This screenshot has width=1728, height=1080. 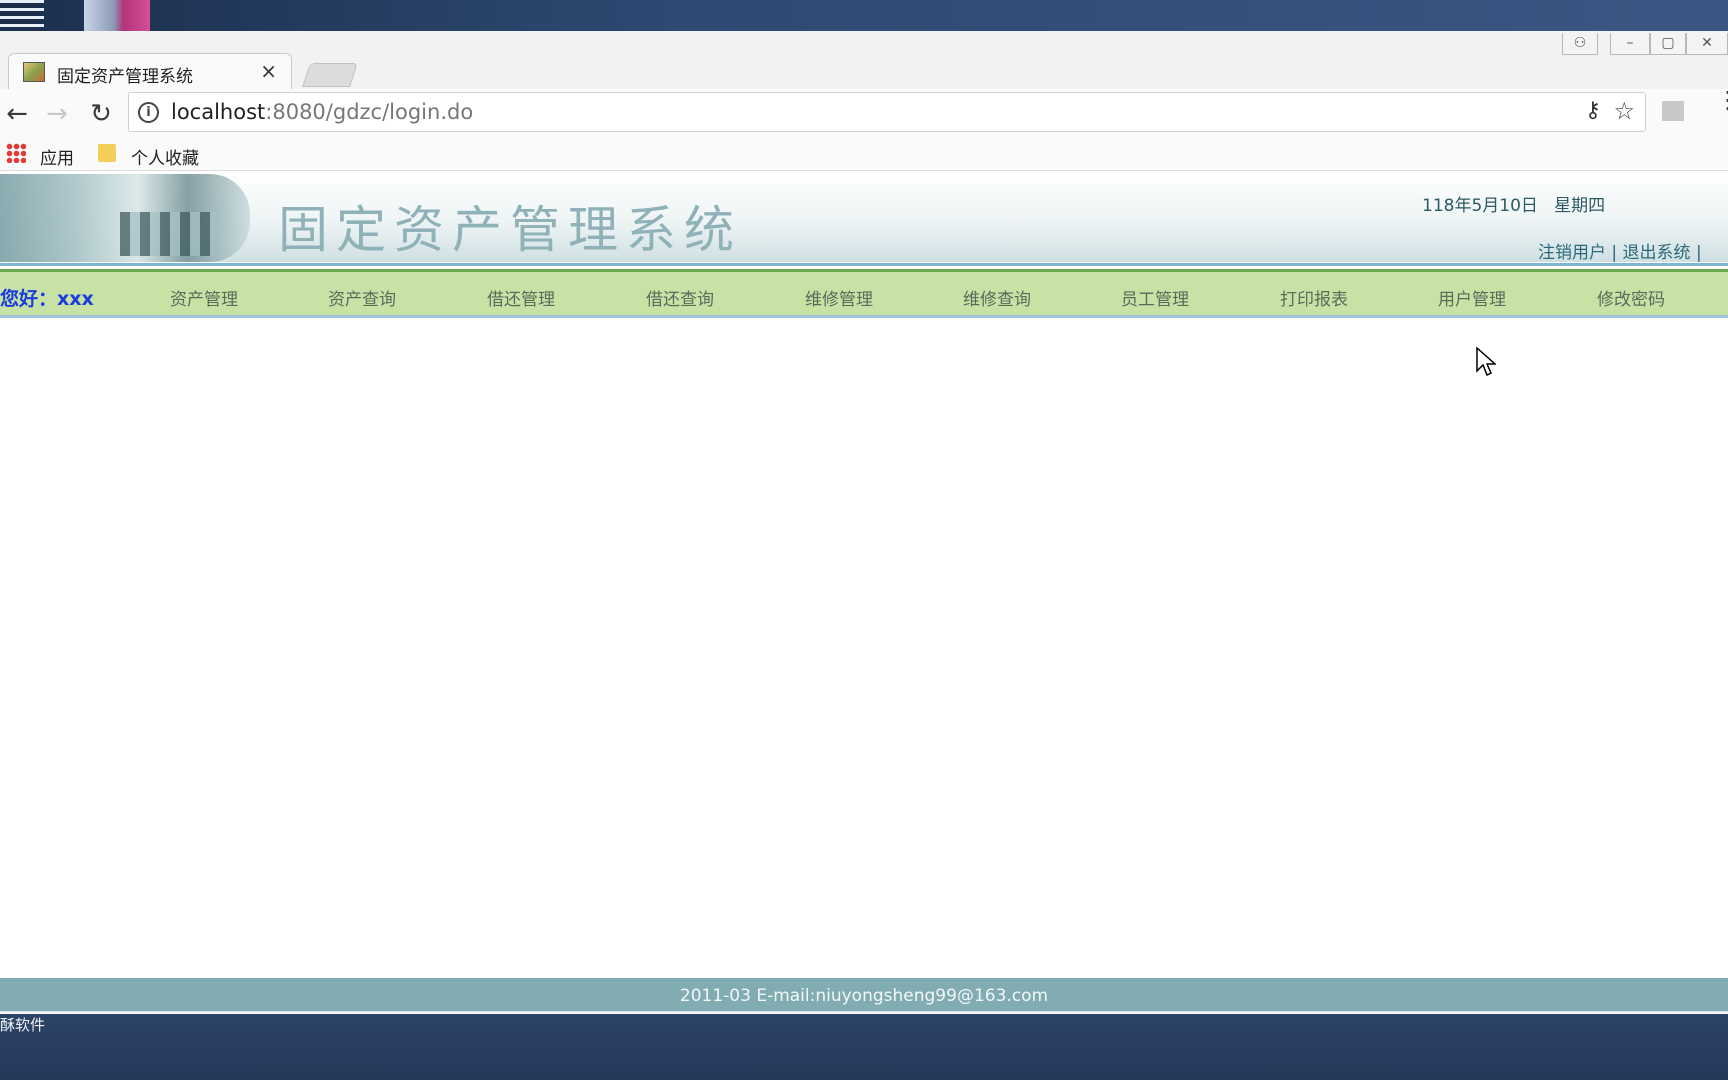 What do you see at coordinates (1593, 110) in the screenshot?
I see `password-key-icon: ⚷` at bounding box center [1593, 110].